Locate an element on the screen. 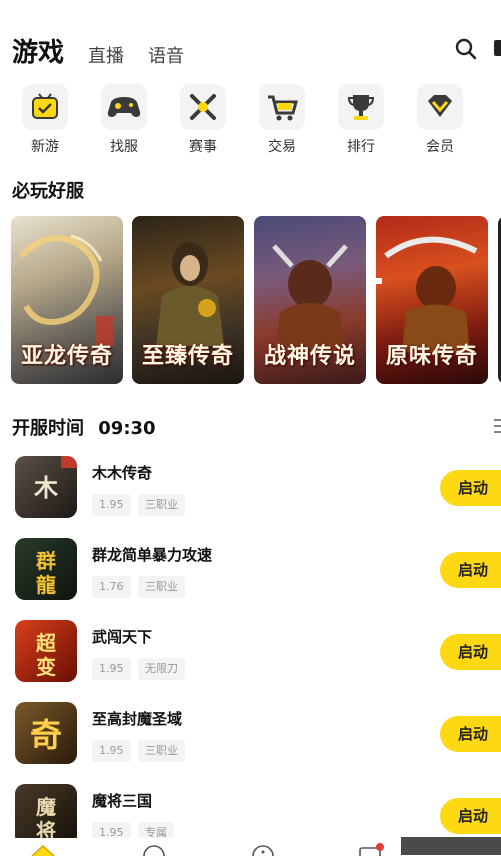  featured-section-title: 必玩好服 is located at coordinates (48, 191).